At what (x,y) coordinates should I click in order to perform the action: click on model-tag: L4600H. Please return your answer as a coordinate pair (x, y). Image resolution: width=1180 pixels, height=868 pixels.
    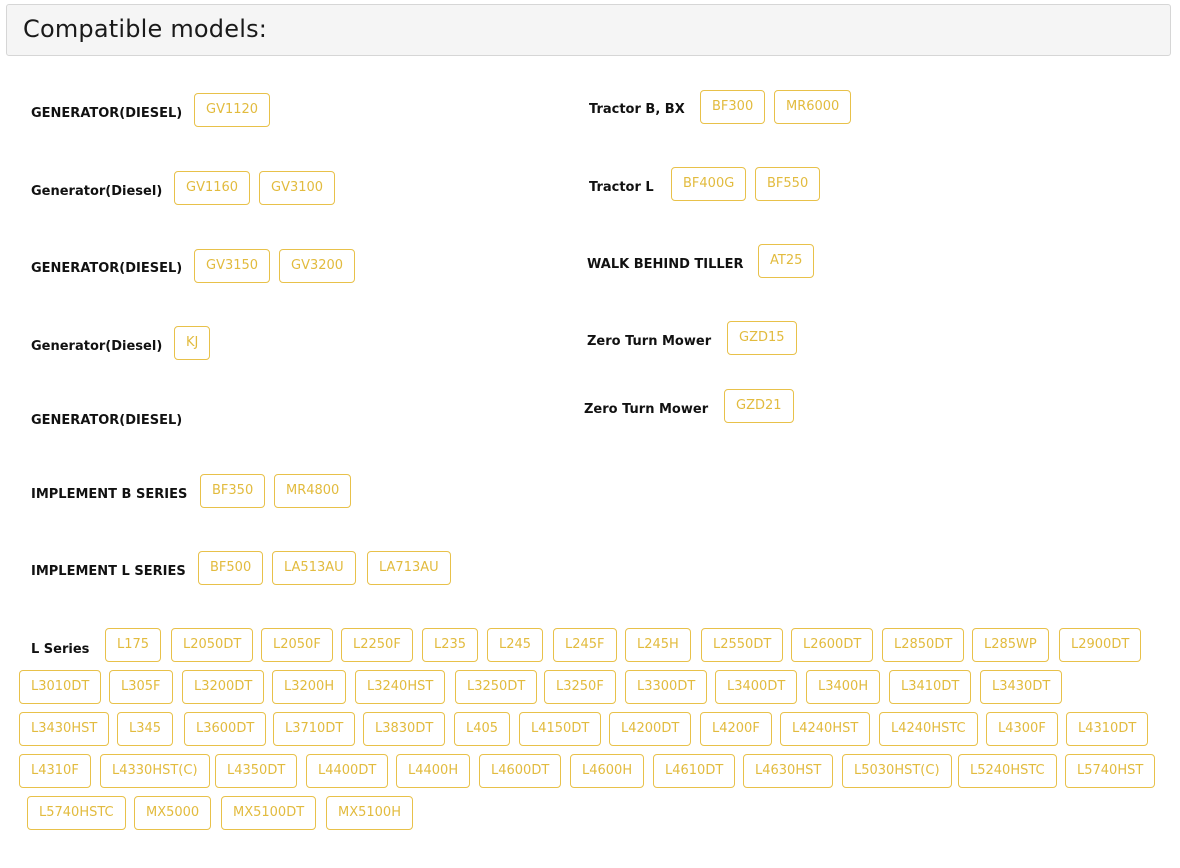
    Looking at the image, I should click on (607, 771).